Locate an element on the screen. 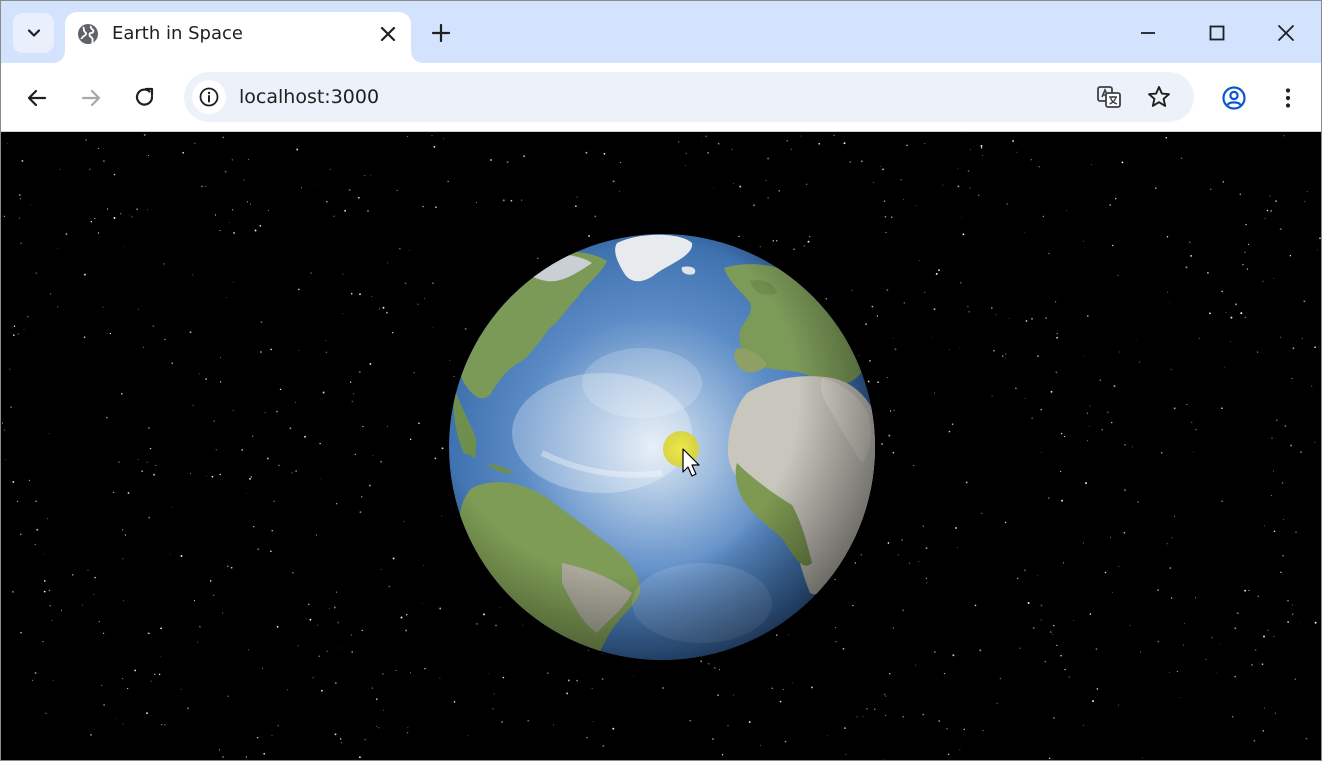  tab-active: Earth in Space is located at coordinates (238, 37).